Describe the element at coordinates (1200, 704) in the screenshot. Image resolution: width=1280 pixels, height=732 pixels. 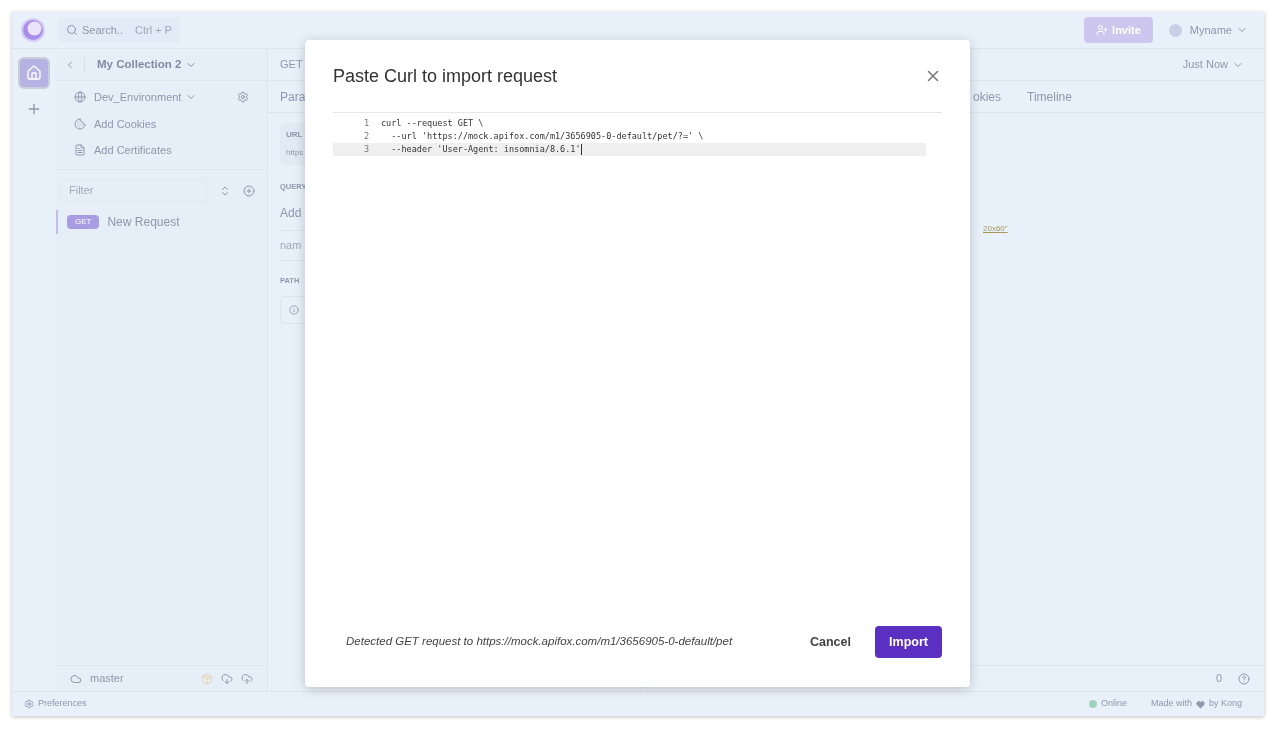
I see `heart-icon` at that location.